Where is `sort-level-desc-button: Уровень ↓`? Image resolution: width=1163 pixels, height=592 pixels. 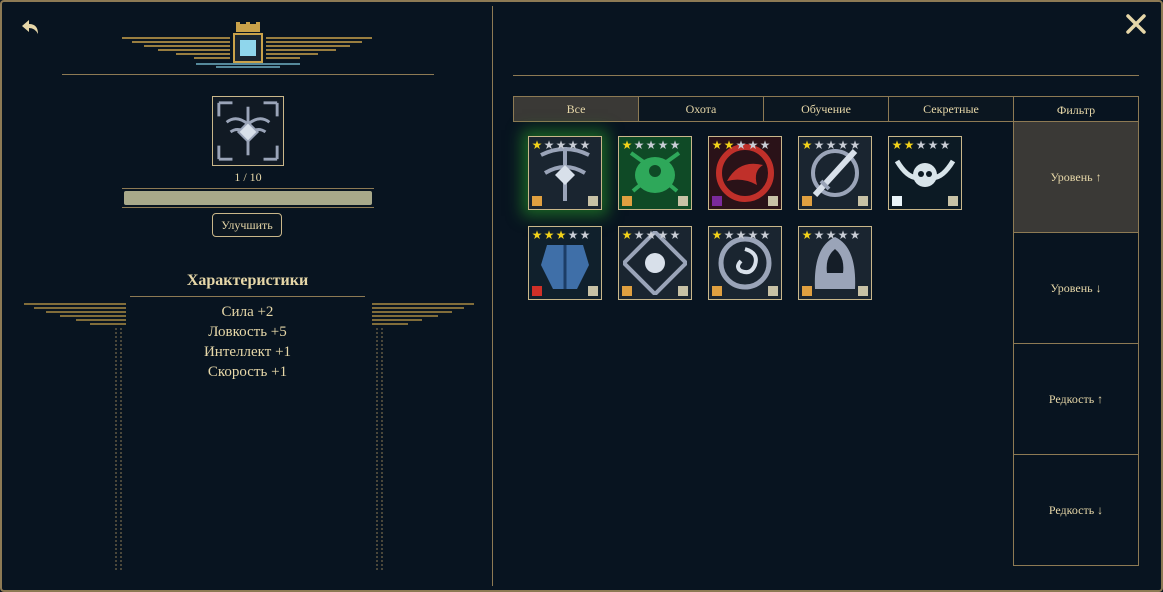
sort-level-desc-button: Уровень ↓ is located at coordinates (1076, 288).